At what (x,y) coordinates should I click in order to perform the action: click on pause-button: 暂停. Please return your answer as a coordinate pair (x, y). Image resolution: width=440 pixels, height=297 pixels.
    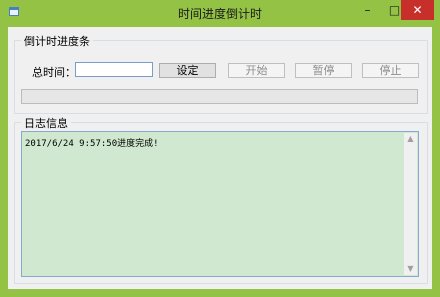
    Looking at the image, I should click on (323, 70).